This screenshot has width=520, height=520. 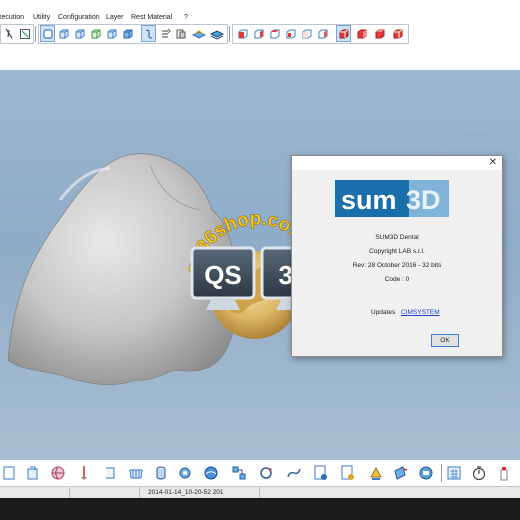 I want to click on align-icon, so click(x=164, y=33).